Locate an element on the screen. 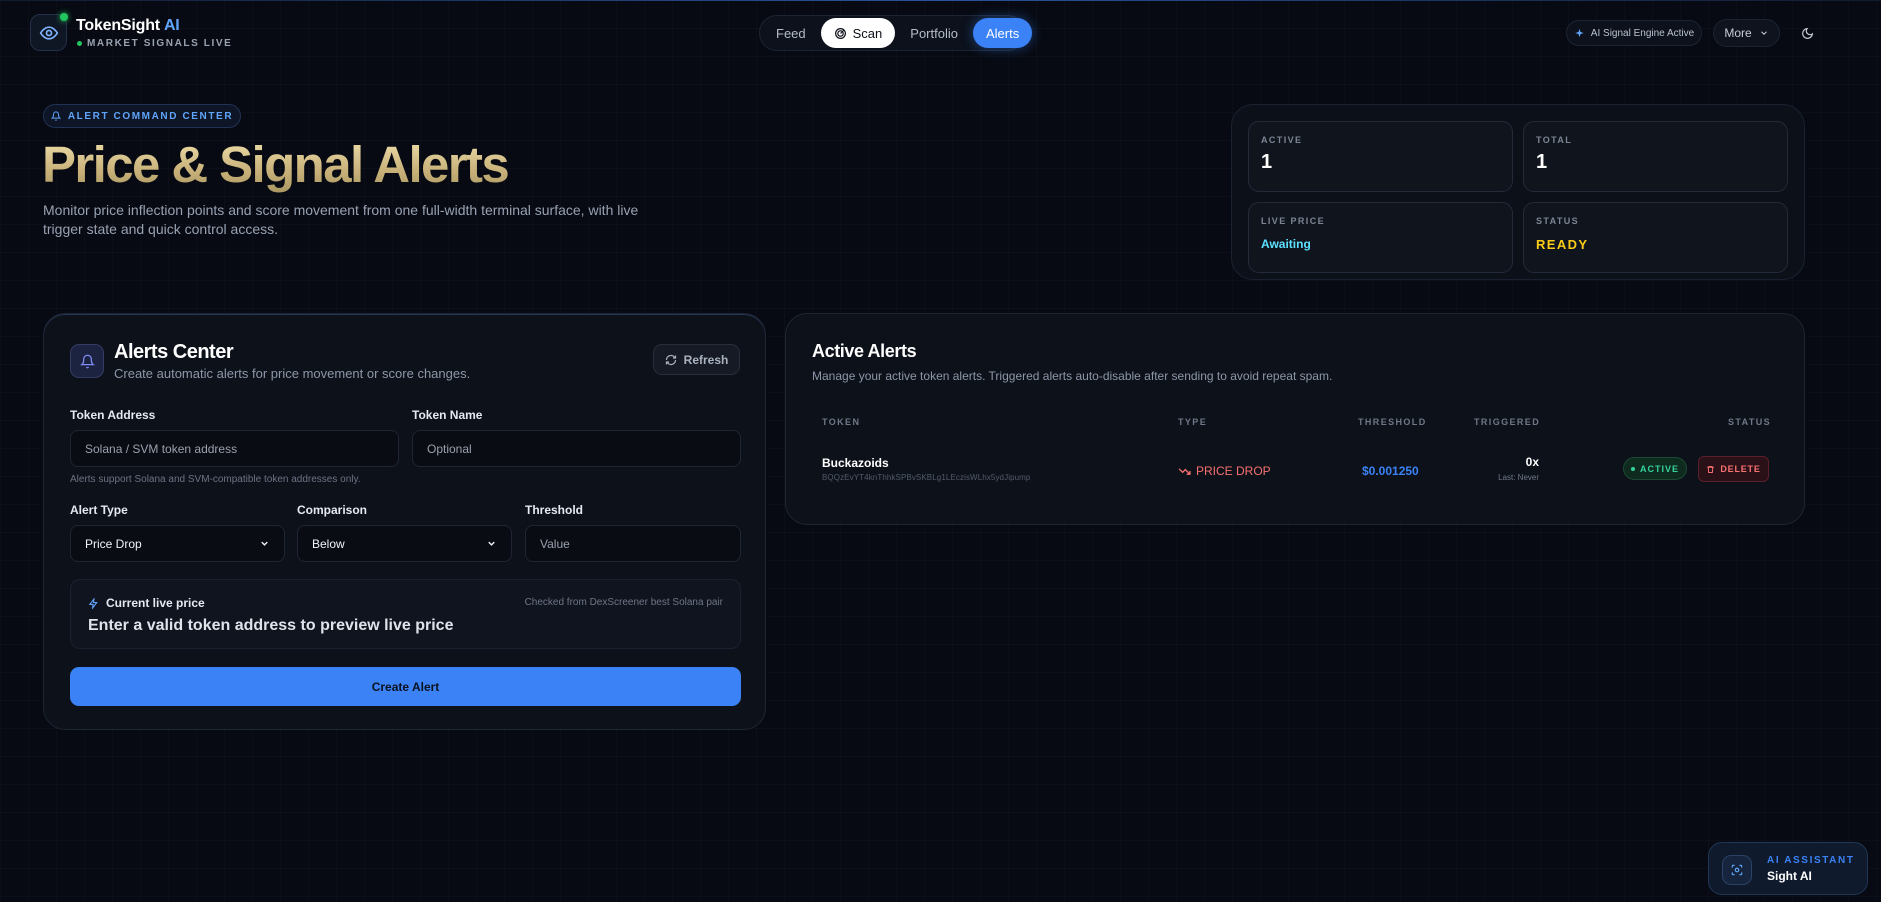  token-name-placeholder: Optional is located at coordinates (449, 448).